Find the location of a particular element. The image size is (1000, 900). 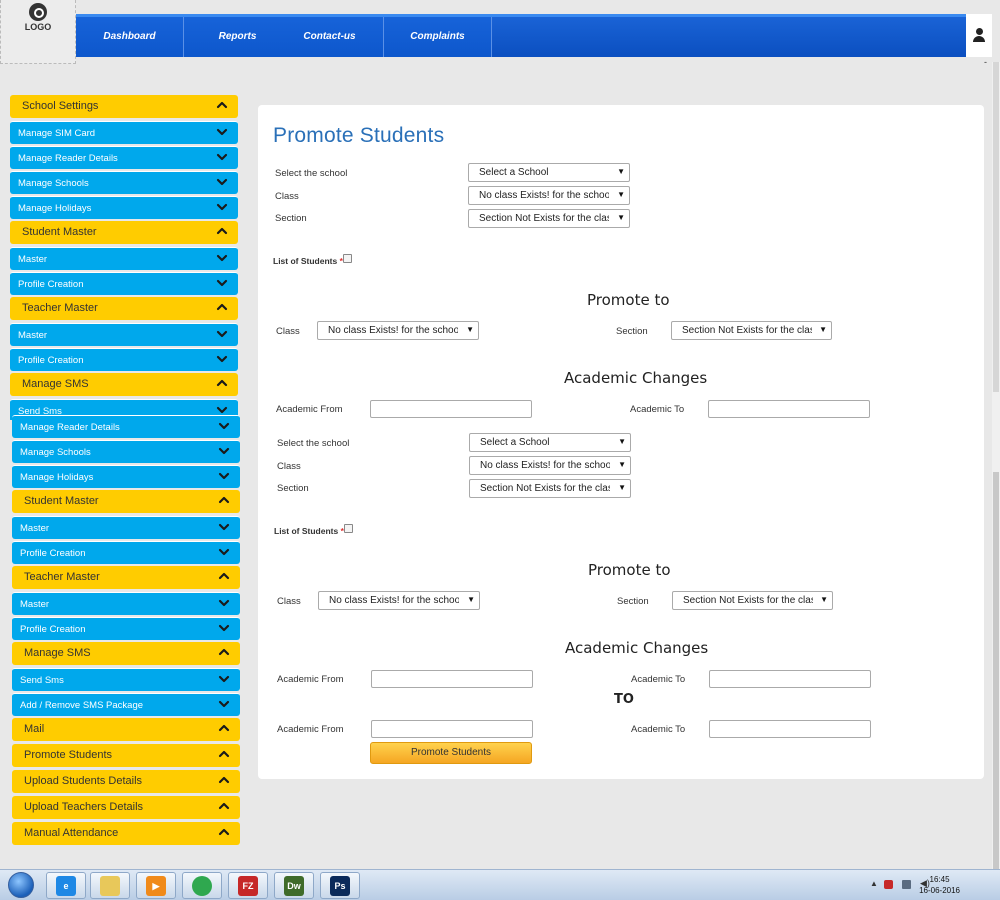

academic-from-2-input is located at coordinates (452, 729).